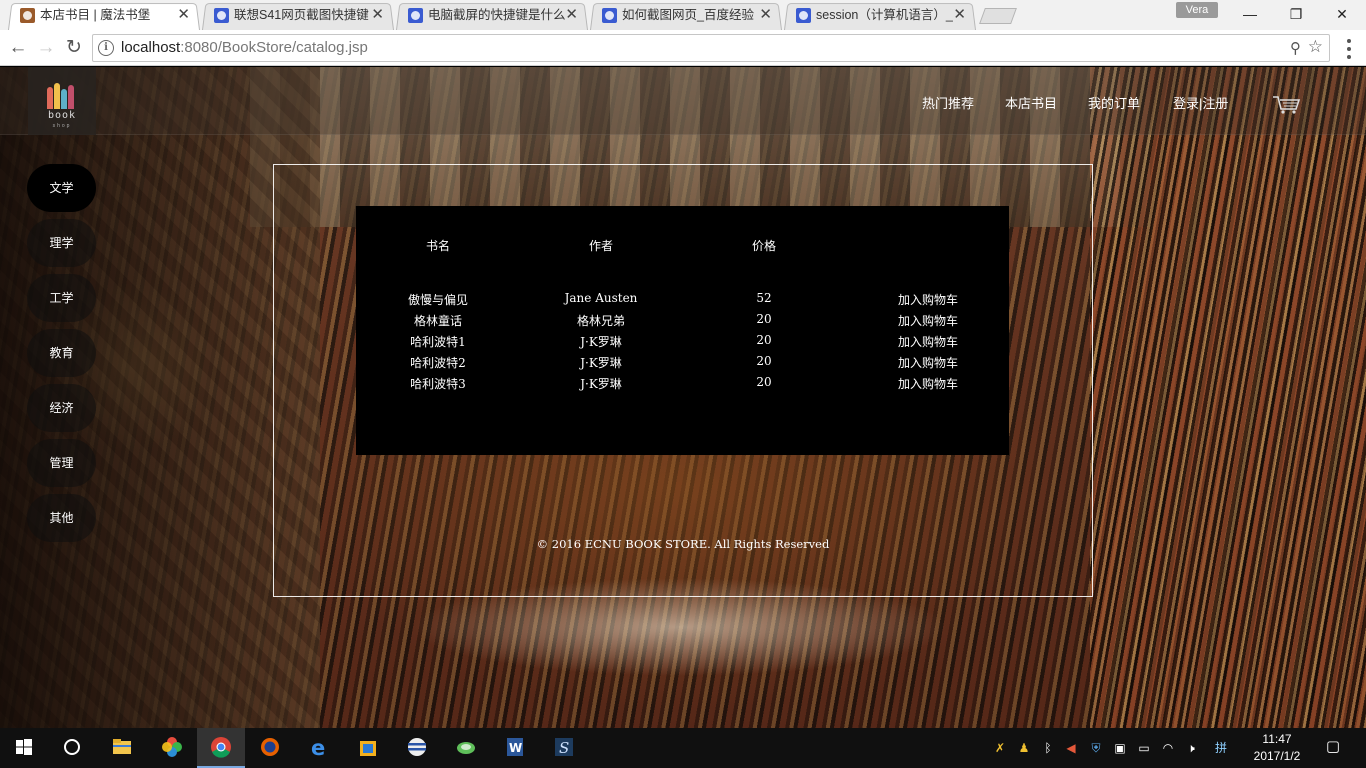  I want to click on chrome-icon, so click(221, 747).